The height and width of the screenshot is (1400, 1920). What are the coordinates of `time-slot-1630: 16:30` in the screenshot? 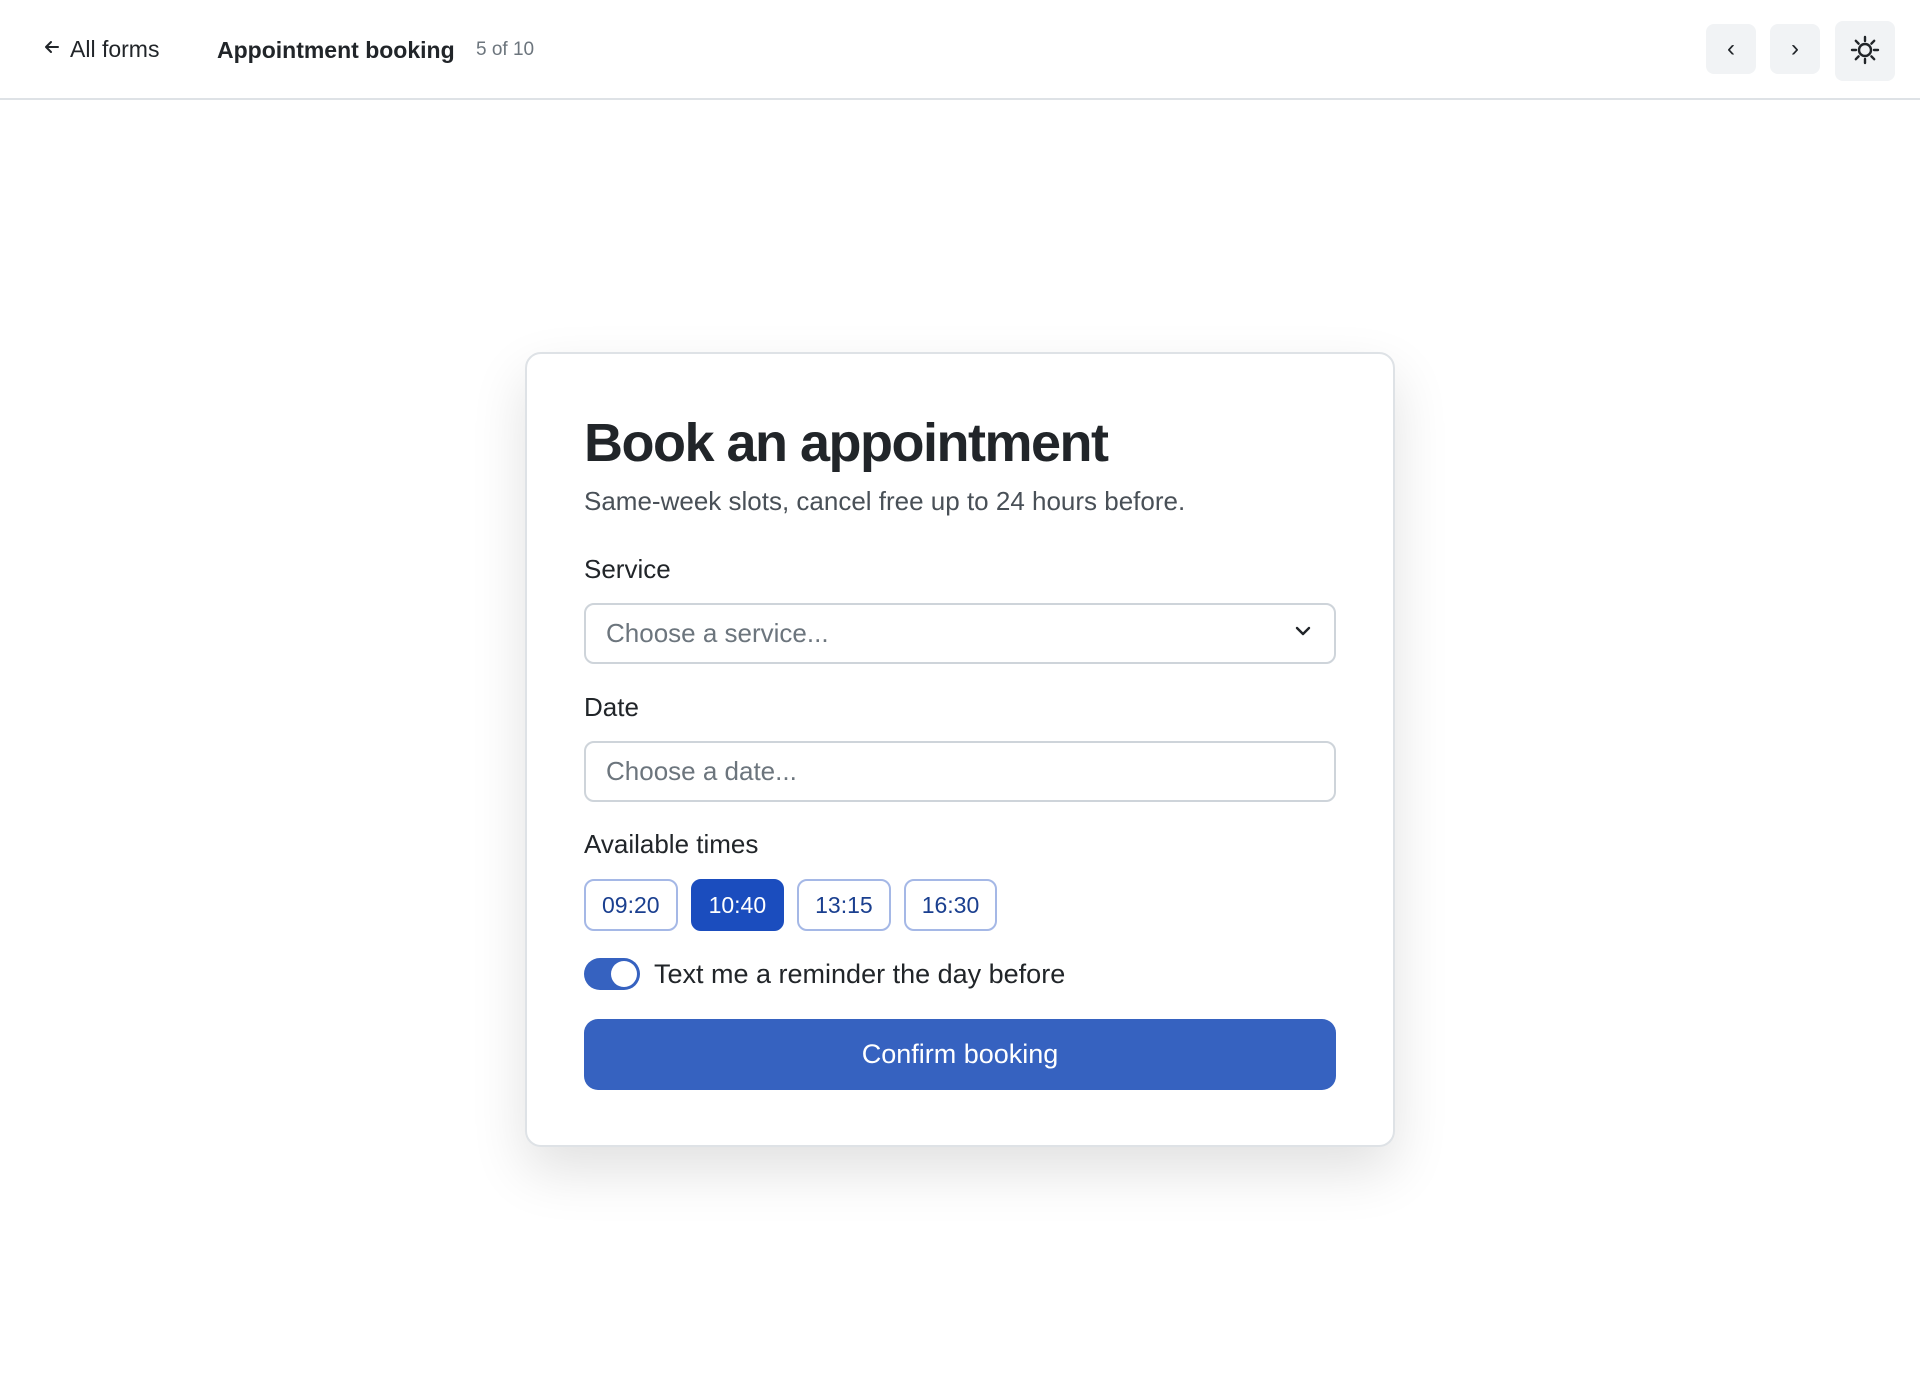 It's located at (950, 905).